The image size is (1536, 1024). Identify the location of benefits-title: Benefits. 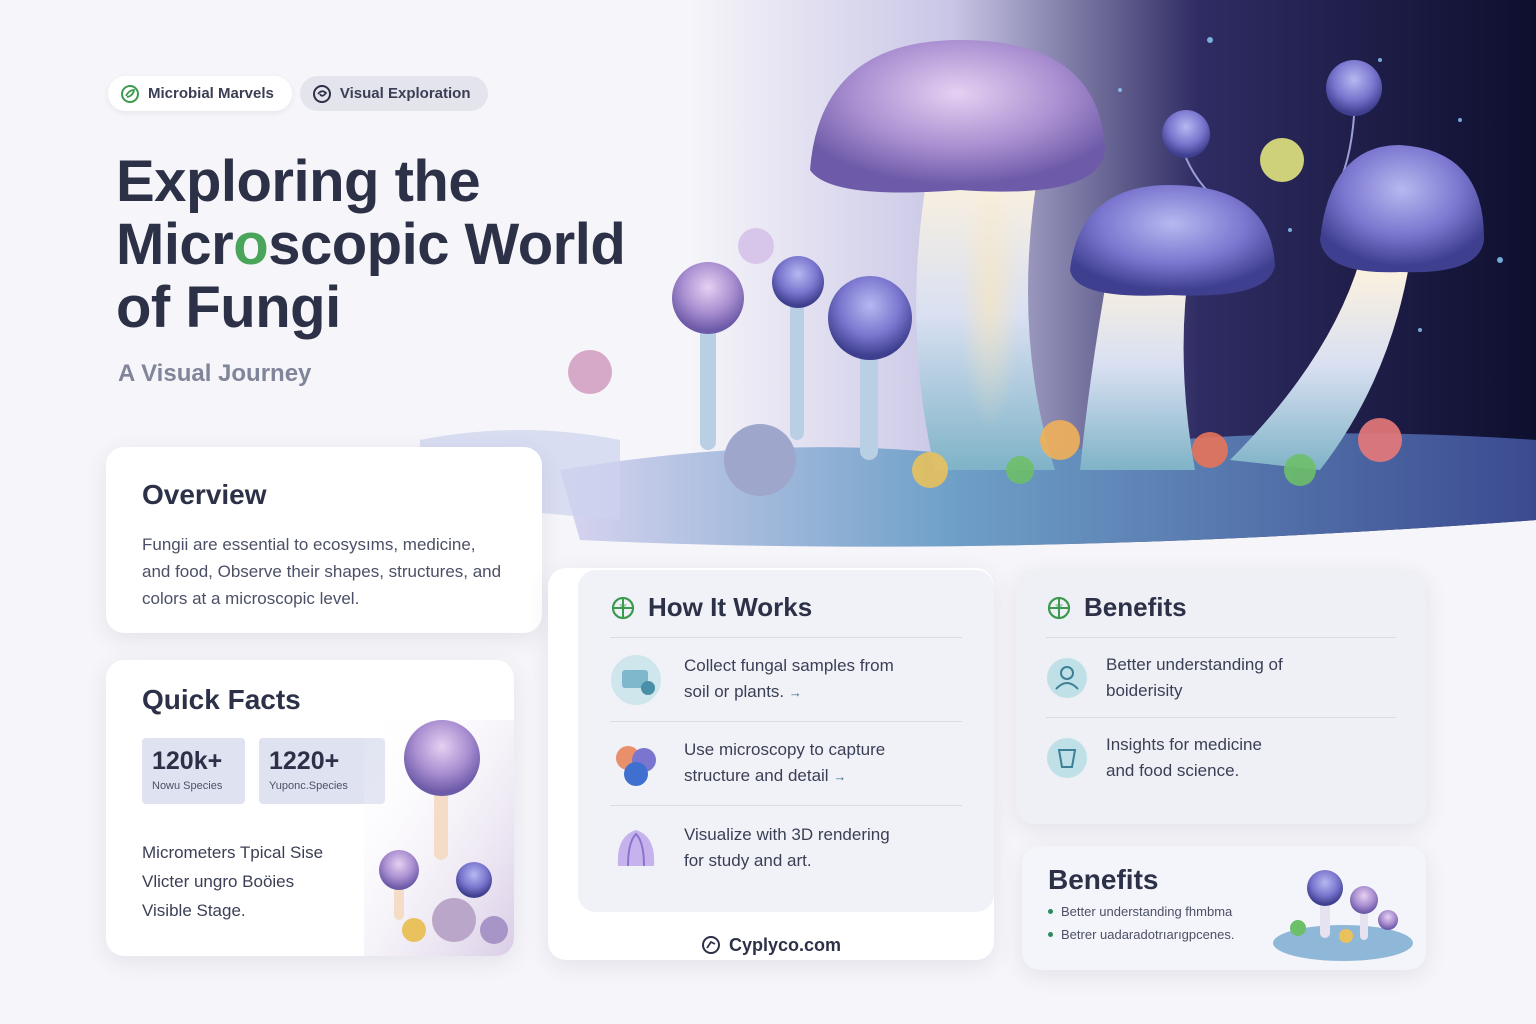
(1135, 607).